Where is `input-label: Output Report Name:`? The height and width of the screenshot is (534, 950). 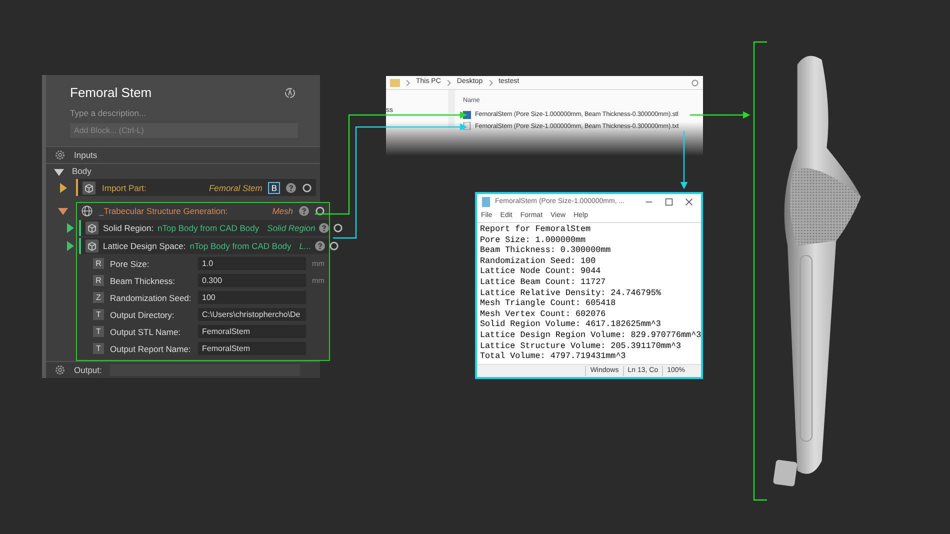 input-label: Output Report Name: is located at coordinates (151, 349).